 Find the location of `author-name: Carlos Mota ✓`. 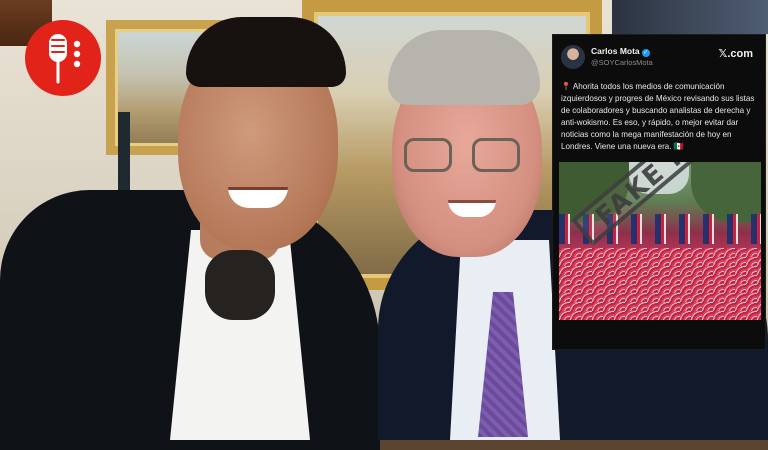

author-name: Carlos Mota ✓ is located at coordinates (620, 51).